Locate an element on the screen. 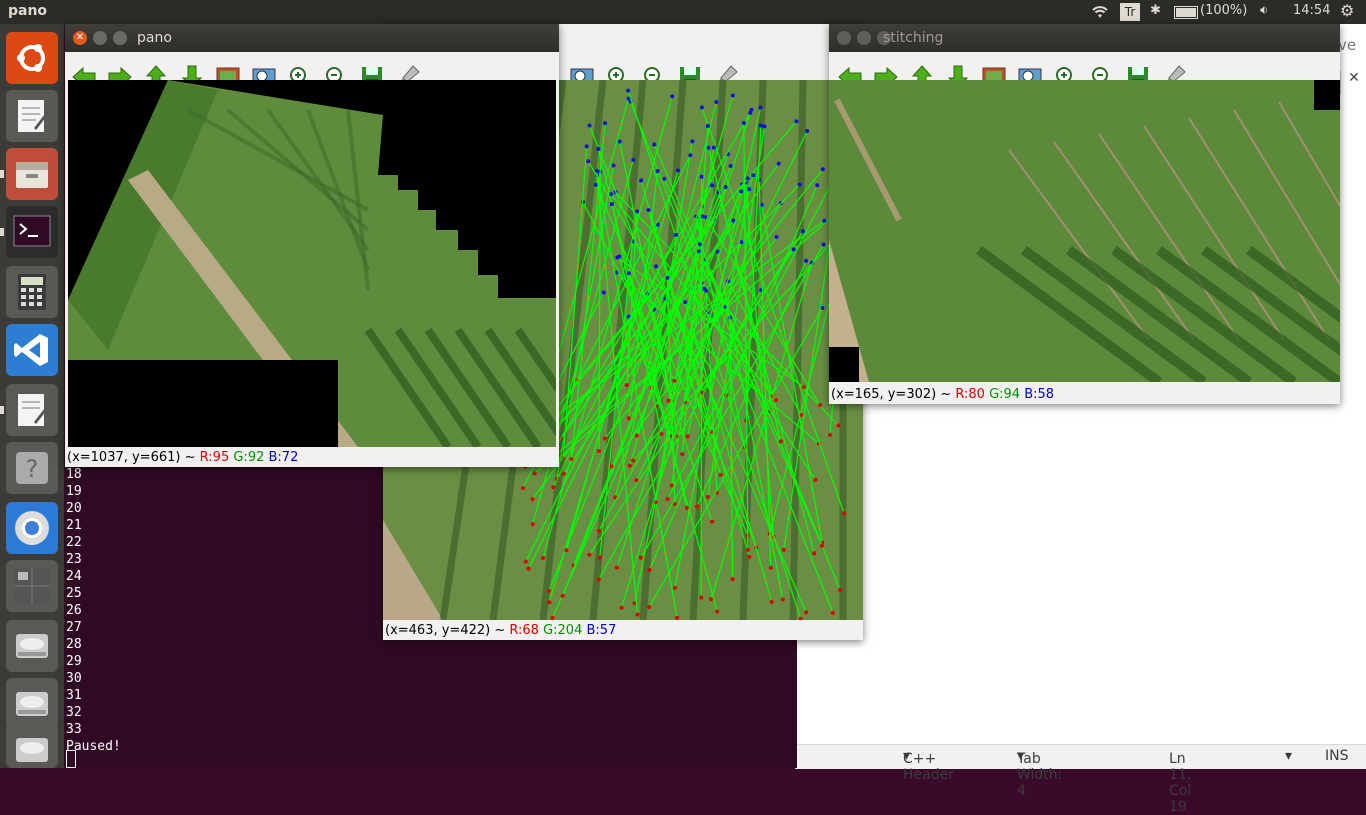 Image resolution: width=1366 pixels, height=815 pixels. volume-icon: 🔉︎ is located at coordinates (1264, 10).